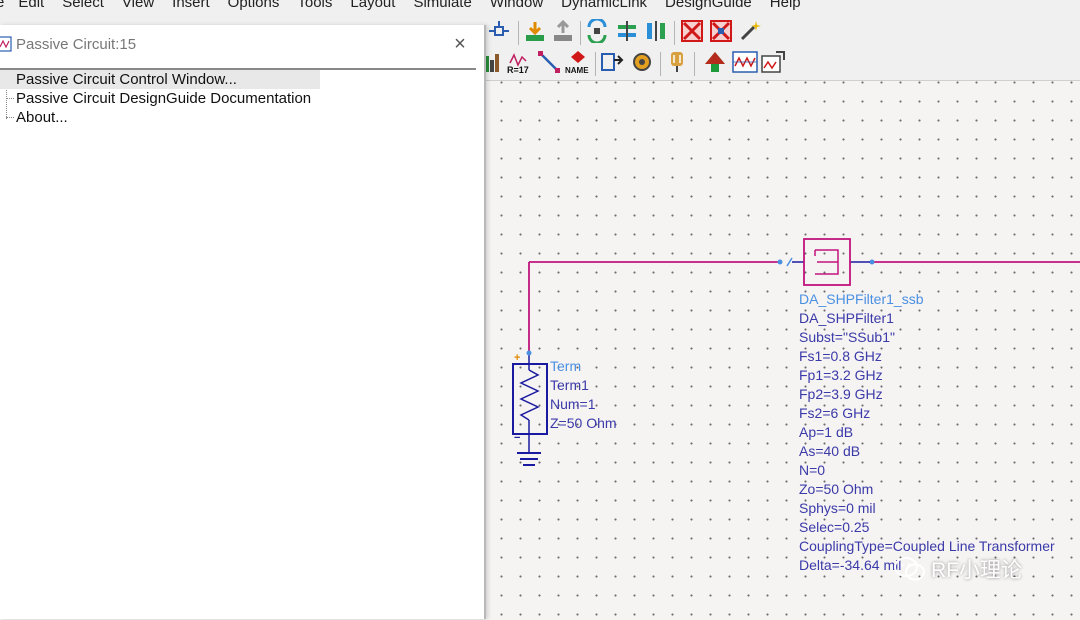  What do you see at coordinates (254, 5) in the screenshot?
I see `menu-options: Options` at bounding box center [254, 5].